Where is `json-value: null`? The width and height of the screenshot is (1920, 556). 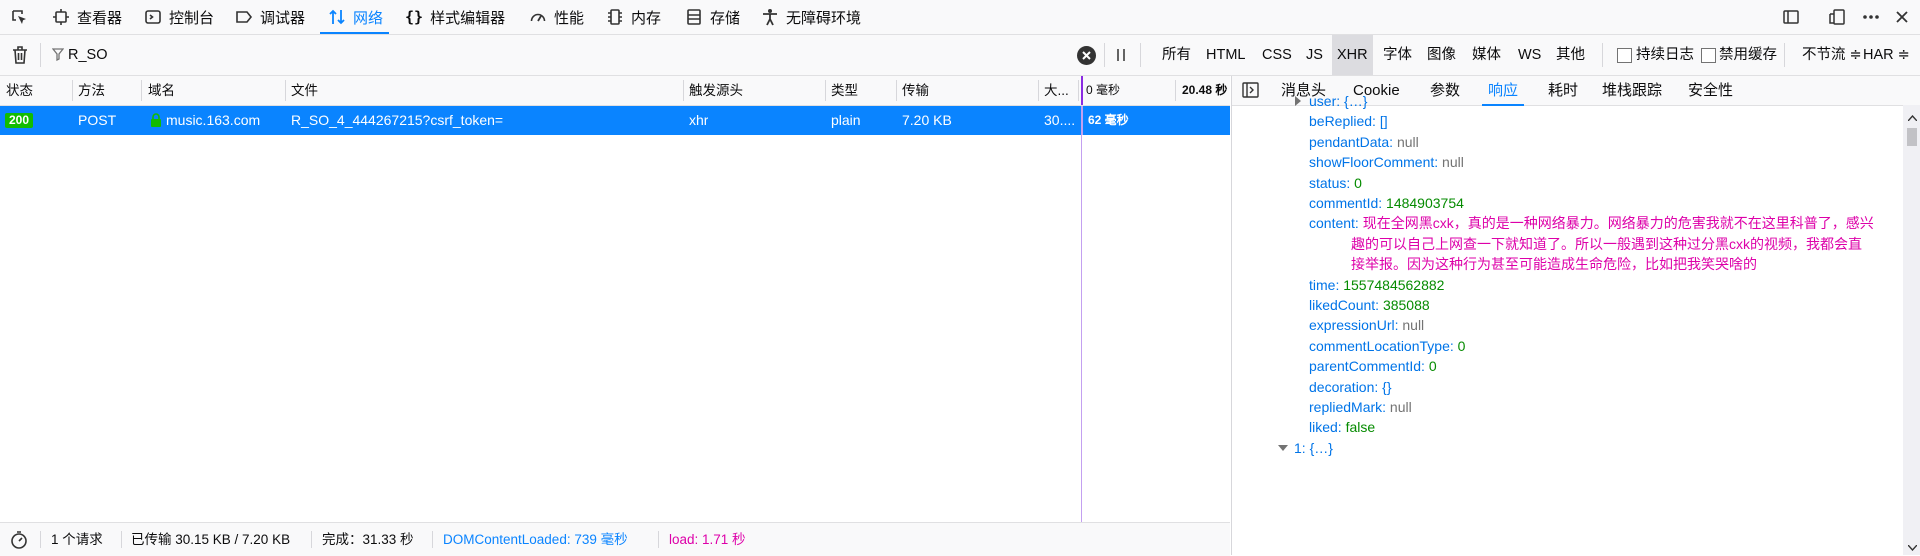
json-value: null is located at coordinates (1453, 162).